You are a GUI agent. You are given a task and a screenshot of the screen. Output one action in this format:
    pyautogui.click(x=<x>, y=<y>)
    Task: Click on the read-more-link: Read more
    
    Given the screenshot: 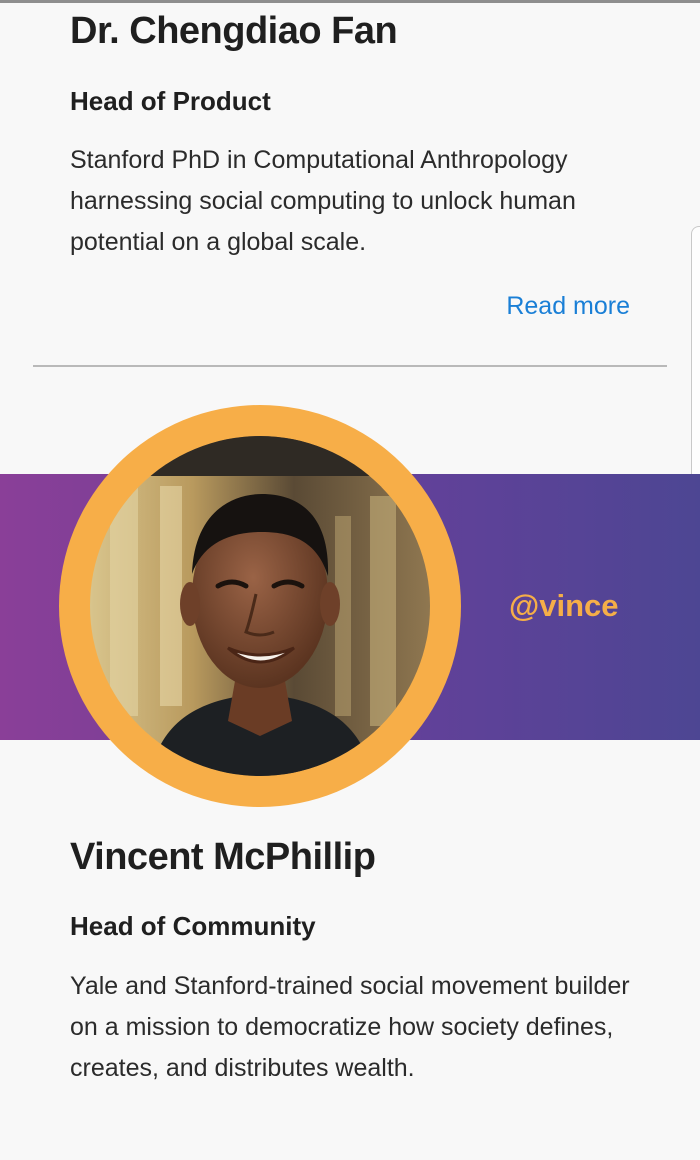 What is the action you would take?
    pyautogui.click(x=568, y=306)
    